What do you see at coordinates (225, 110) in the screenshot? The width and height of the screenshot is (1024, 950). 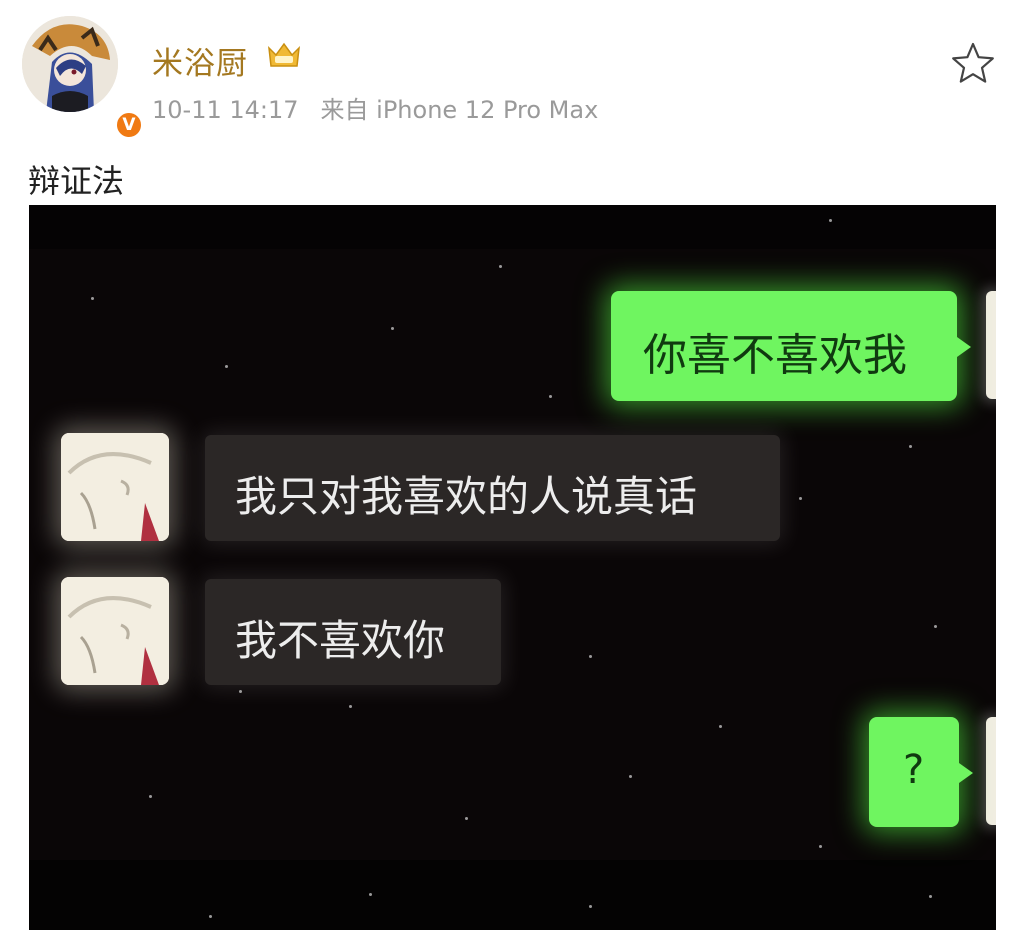 I see `post-timestamp: 10-11 14:17` at bounding box center [225, 110].